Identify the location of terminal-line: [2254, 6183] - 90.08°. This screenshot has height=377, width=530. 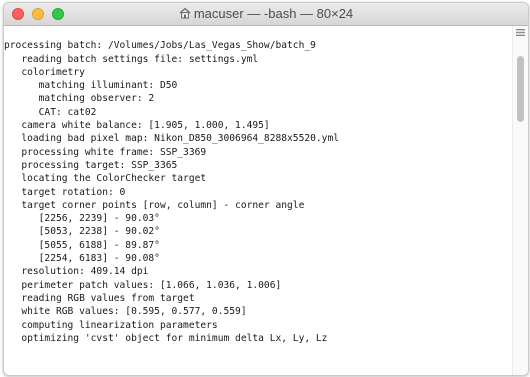
(82, 259).